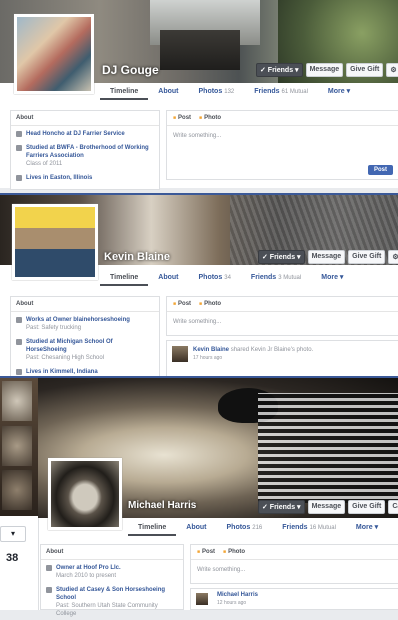 Image resolution: width=398 pixels, height=620 pixels. I want to click on left-card-button: ▾, so click(13, 534).